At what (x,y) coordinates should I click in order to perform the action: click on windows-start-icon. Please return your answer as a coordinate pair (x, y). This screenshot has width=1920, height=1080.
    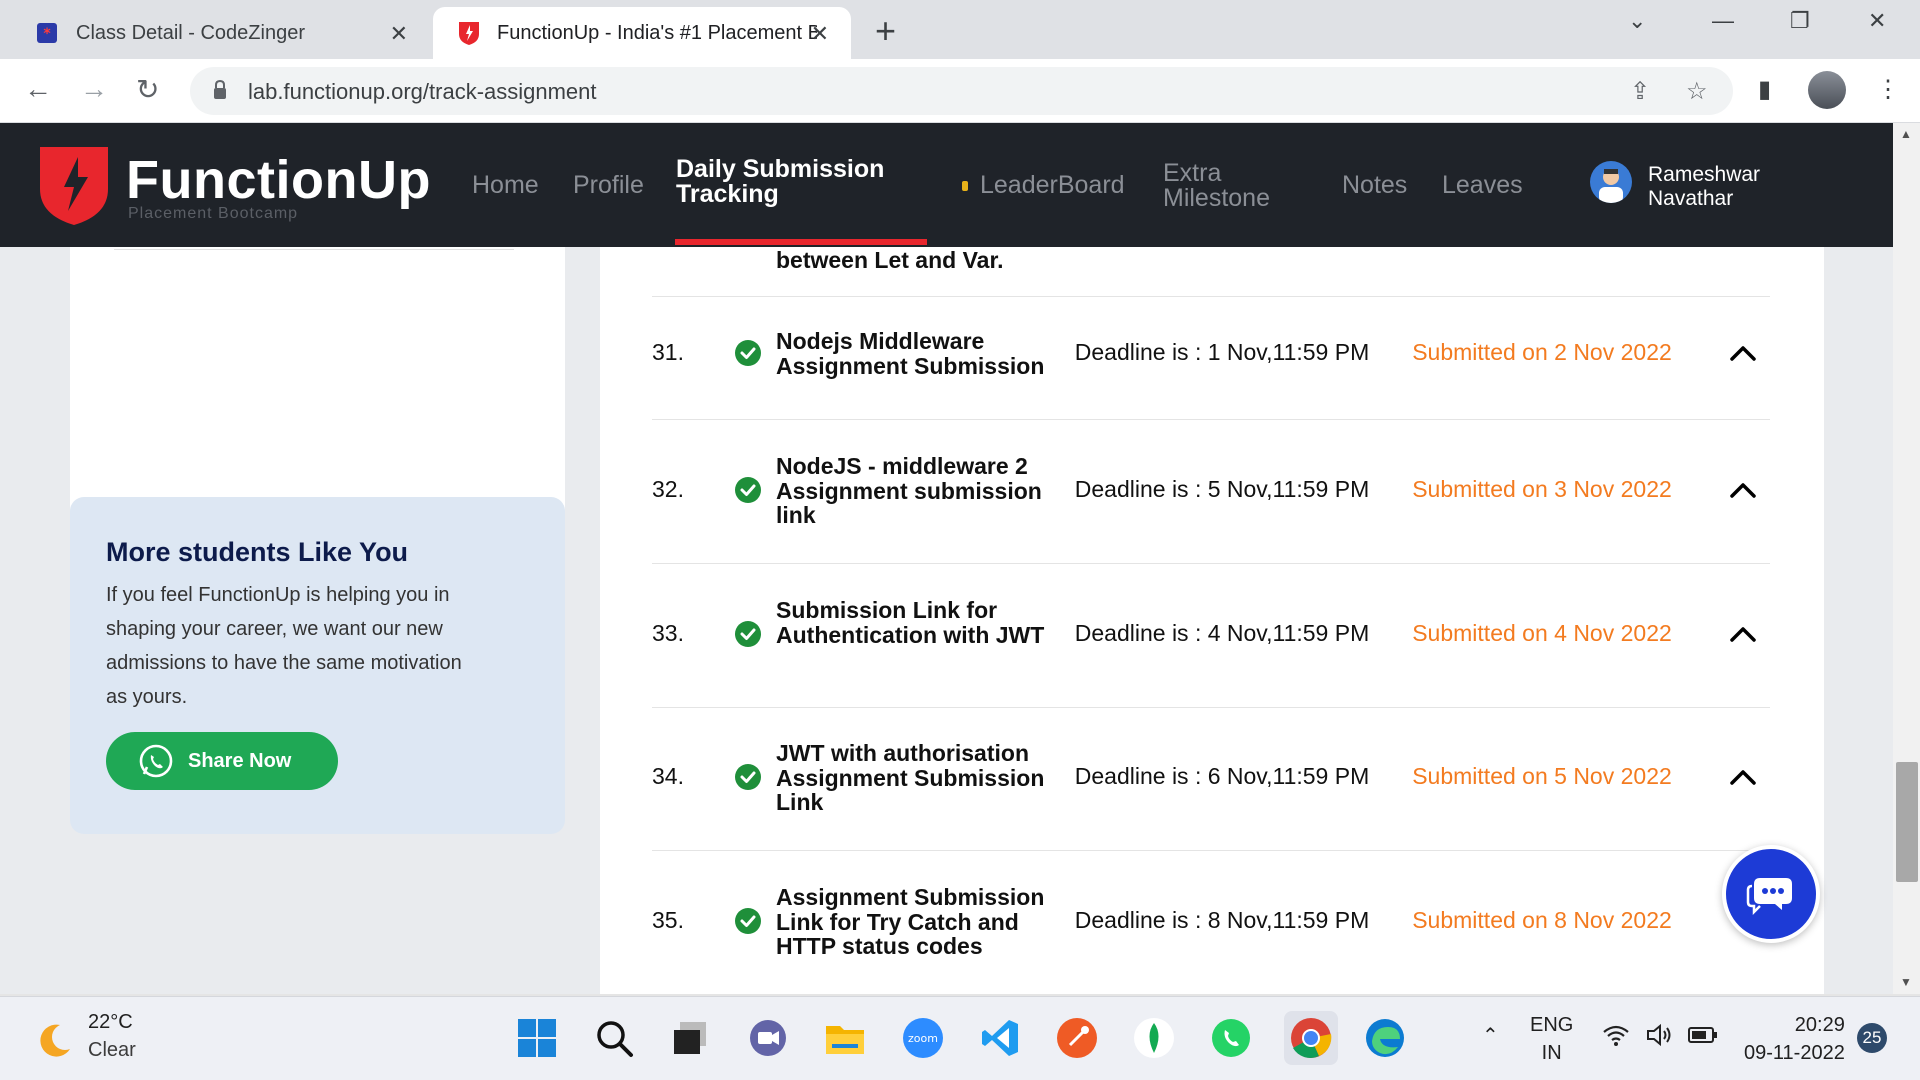
    Looking at the image, I should click on (537, 1038).